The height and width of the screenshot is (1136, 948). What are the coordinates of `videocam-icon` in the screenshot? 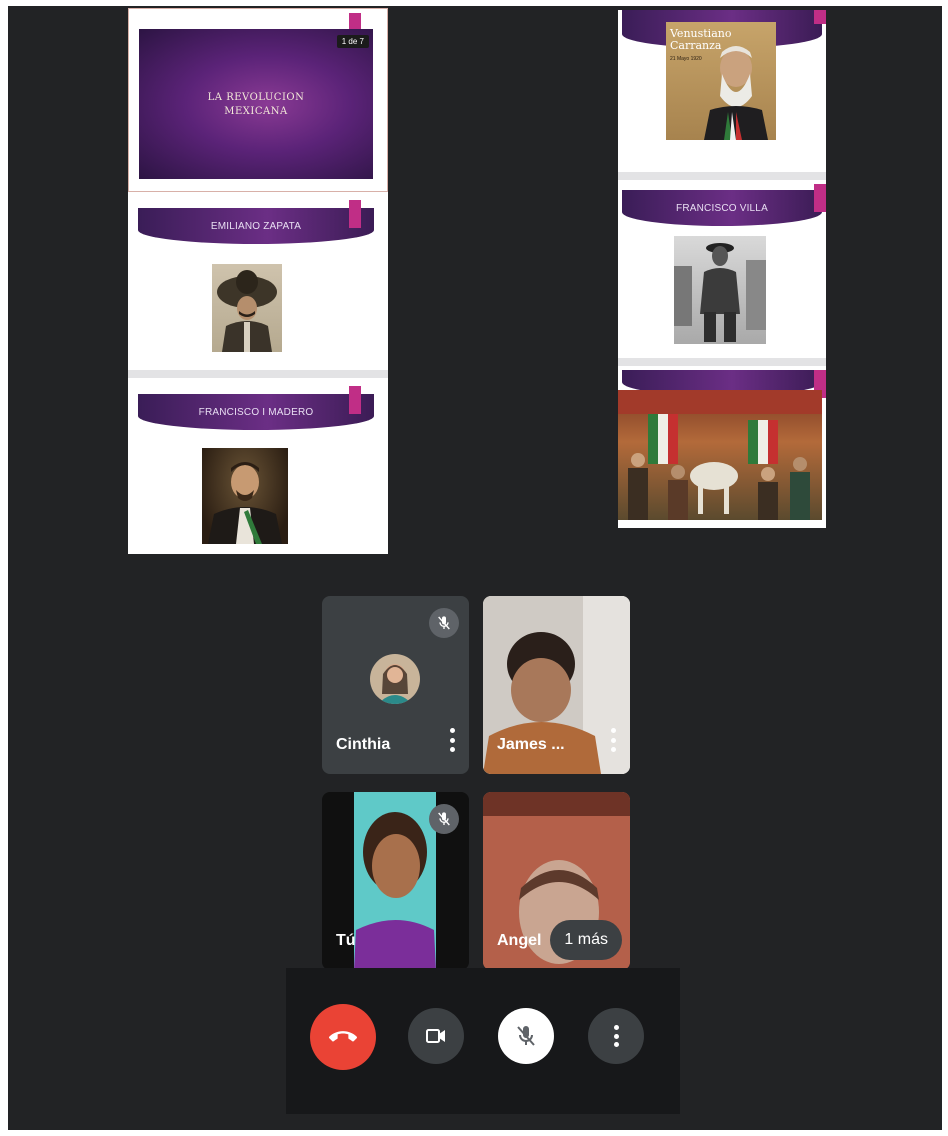 It's located at (435, 1036).